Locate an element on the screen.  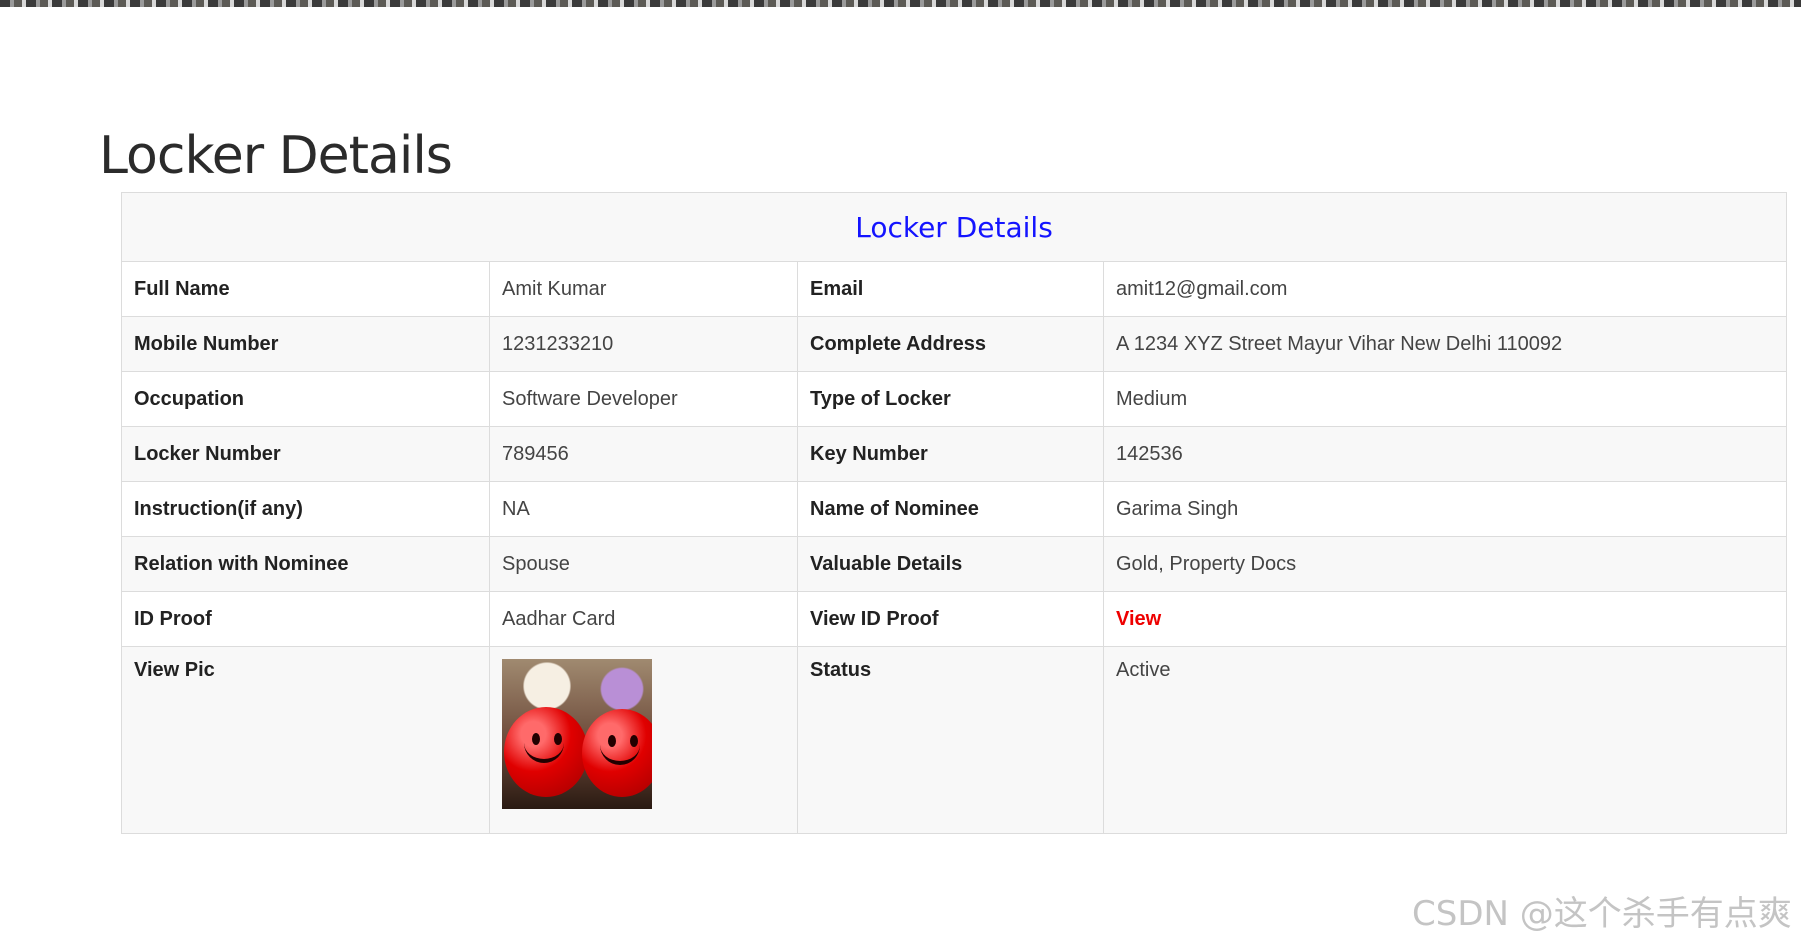
field-value: 142536 is located at coordinates (1445, 454).